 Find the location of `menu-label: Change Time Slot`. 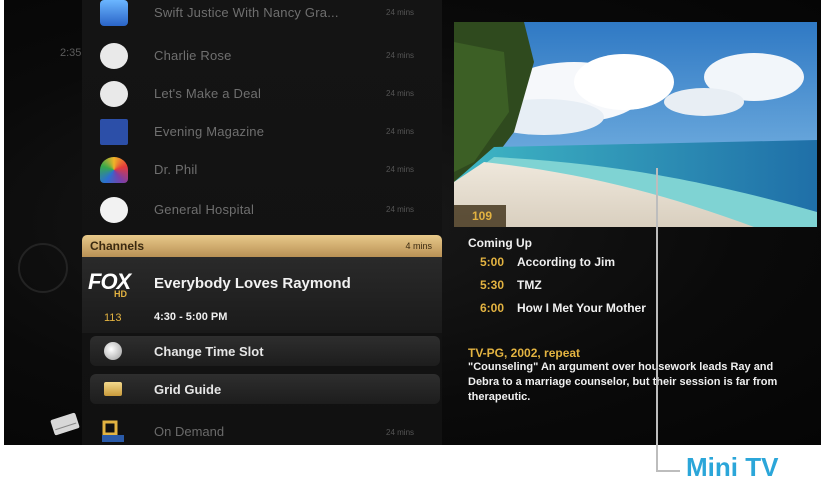

menu-label: Change Time Slot is located at coordinates (209, 351).